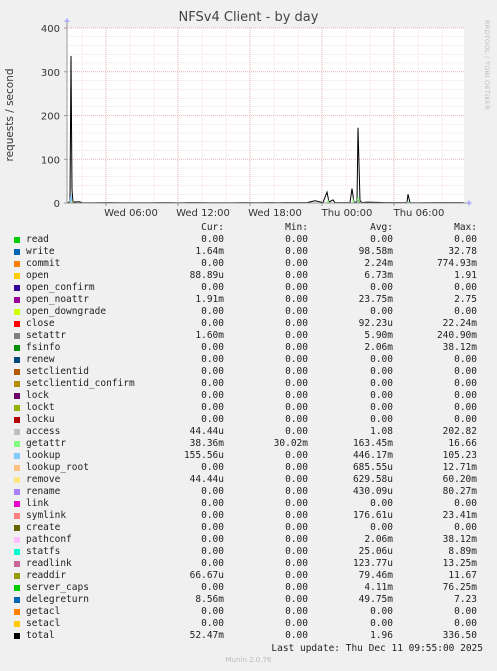  What do you see at coordinates (248, 564) in the screenshot?
I see `legend-row: readlink 0.00 0.00 123.77u 13.25m` at bounding box center [248, 564].